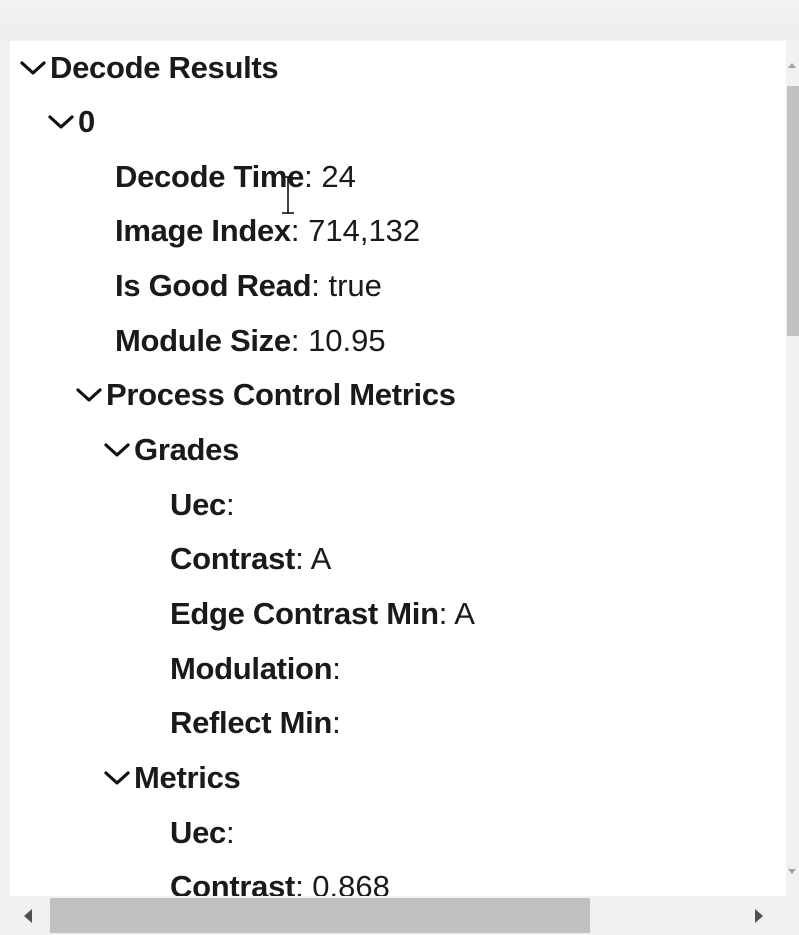 The width and height of the screenshot is (799, 935). What do you see at coordinates (28, 916) in the screenshot?
I see `scroll-left-arrow-icon` at bounding box center [28, 916].